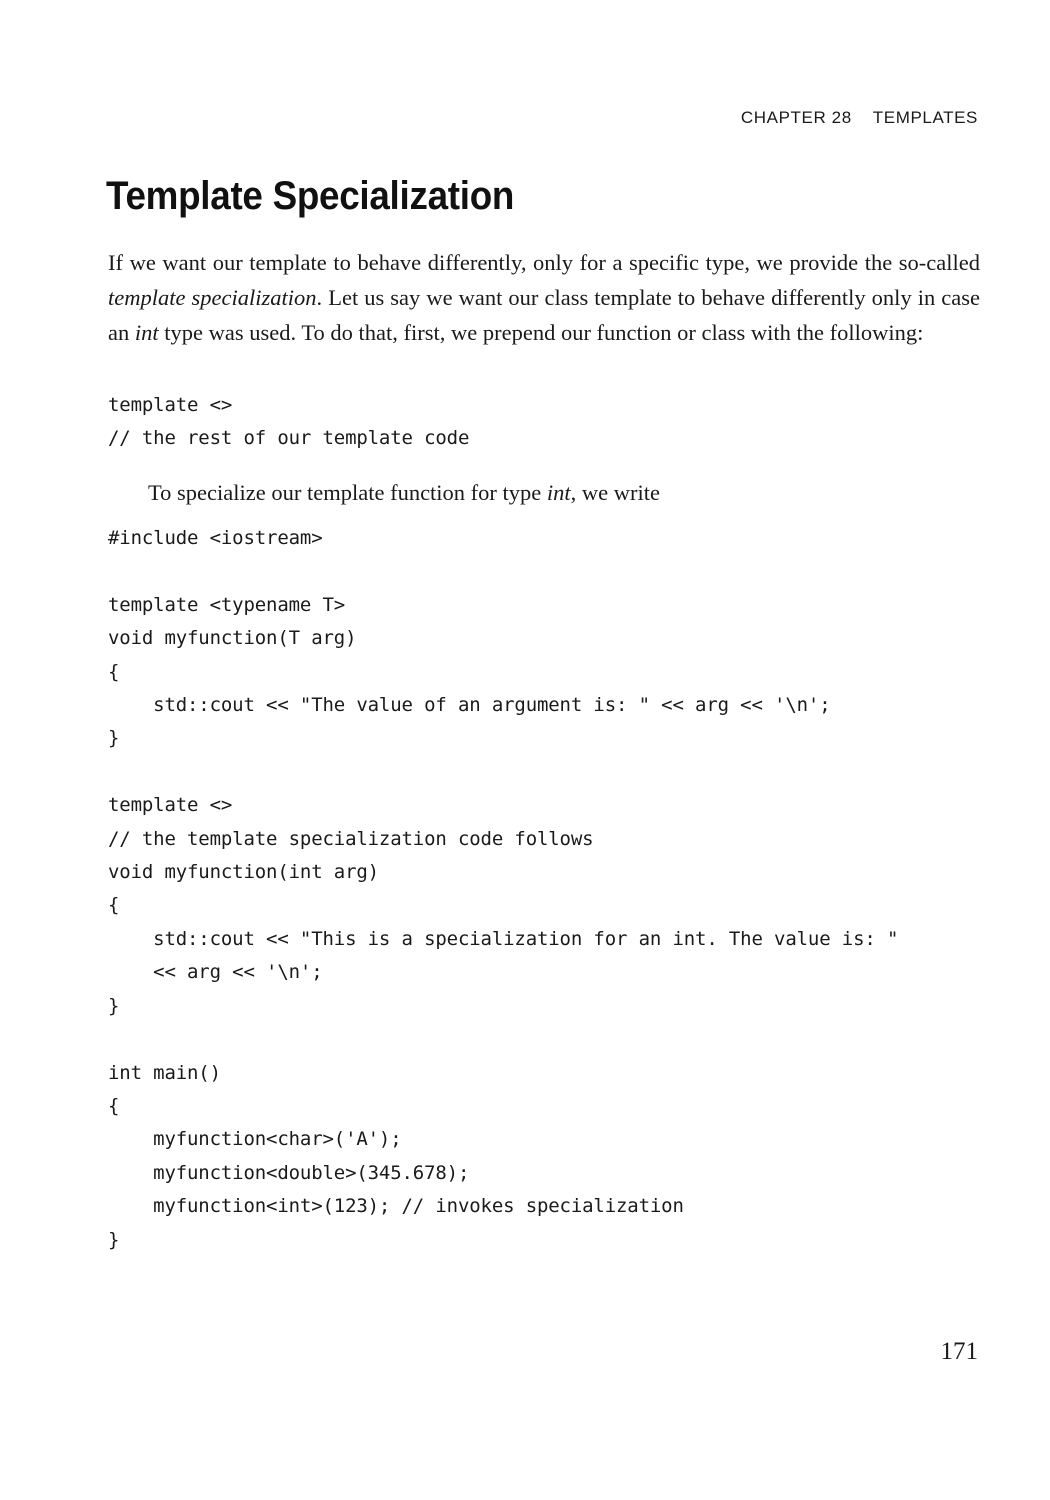 The height and width of the screenshot is (1500, 1050). I want to click on intro-emphasis-template-specialization: template specialization, so click(212, 297).